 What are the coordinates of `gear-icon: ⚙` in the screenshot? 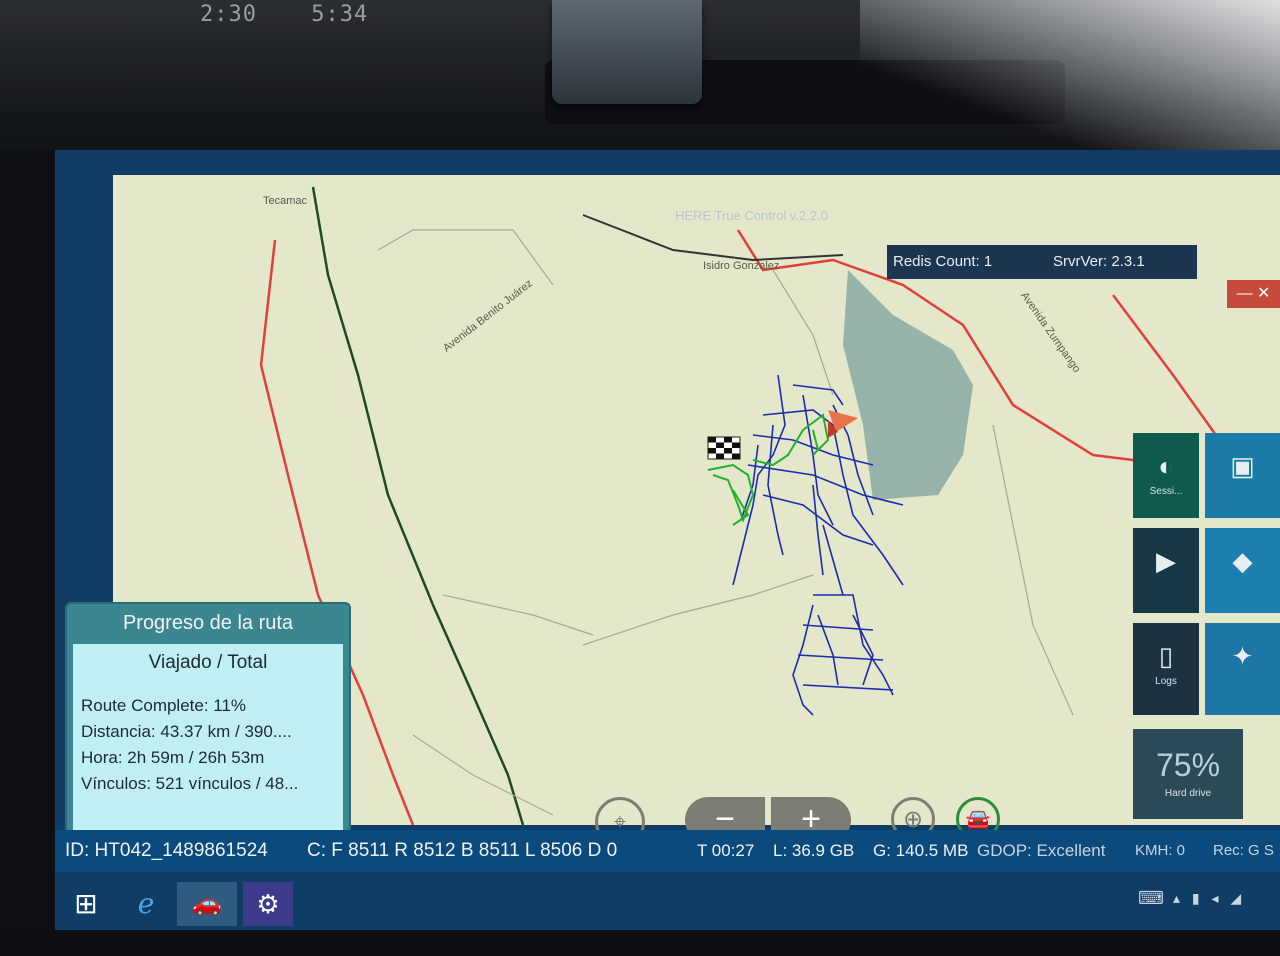 It's located at (268, 904).